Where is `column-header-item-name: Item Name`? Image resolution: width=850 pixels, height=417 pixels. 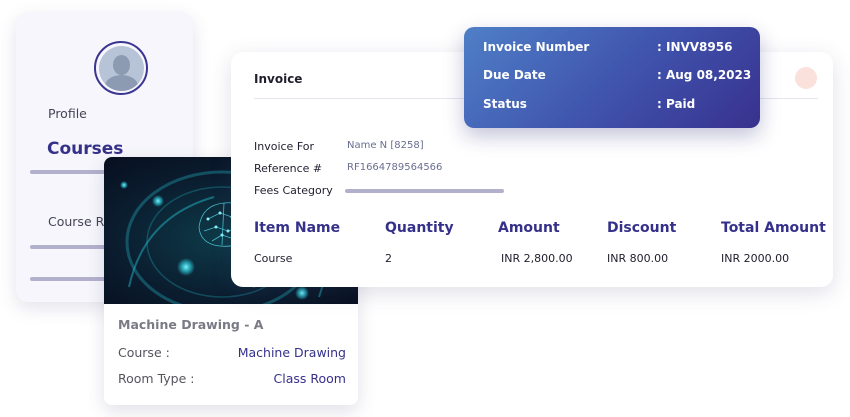
column-header-item-name: Item Name is located at coordinates (297, 228).